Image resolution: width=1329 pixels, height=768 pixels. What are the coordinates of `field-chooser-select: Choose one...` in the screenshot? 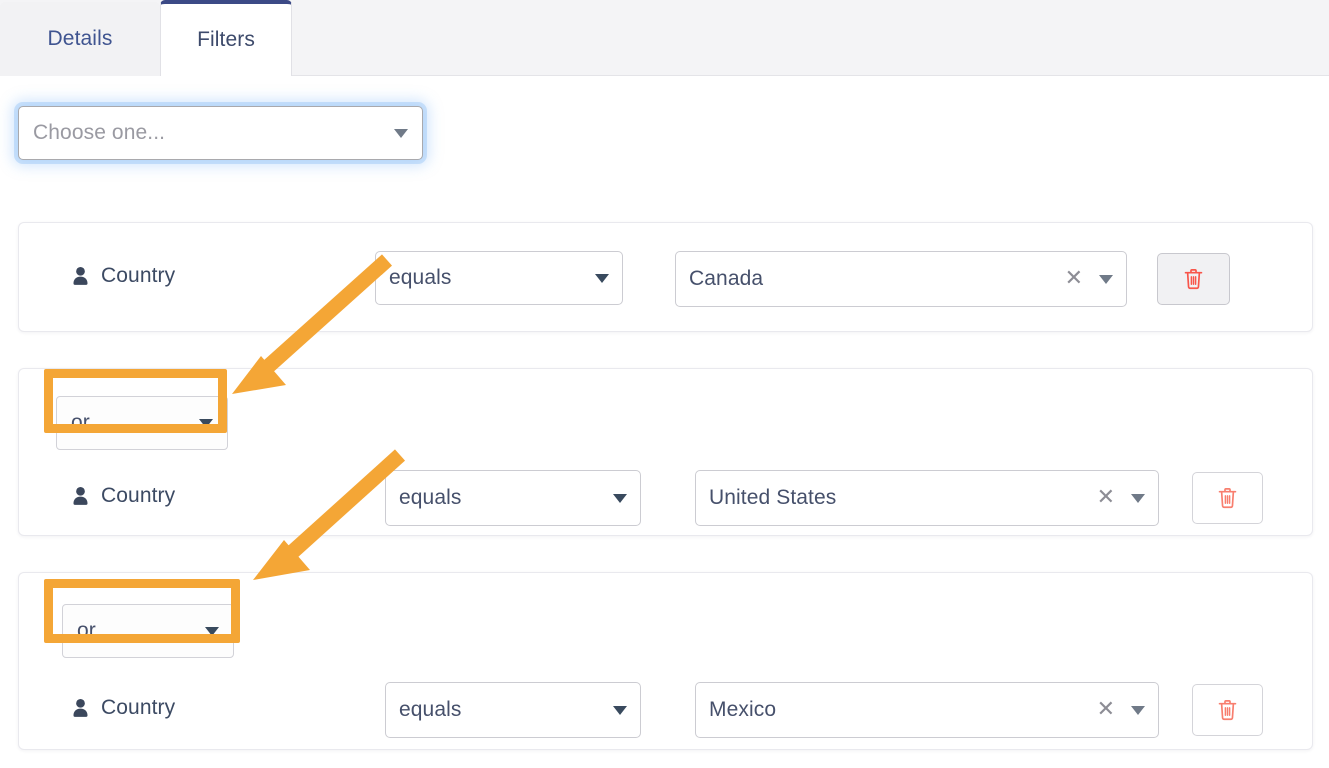 It's located at (220, 133).